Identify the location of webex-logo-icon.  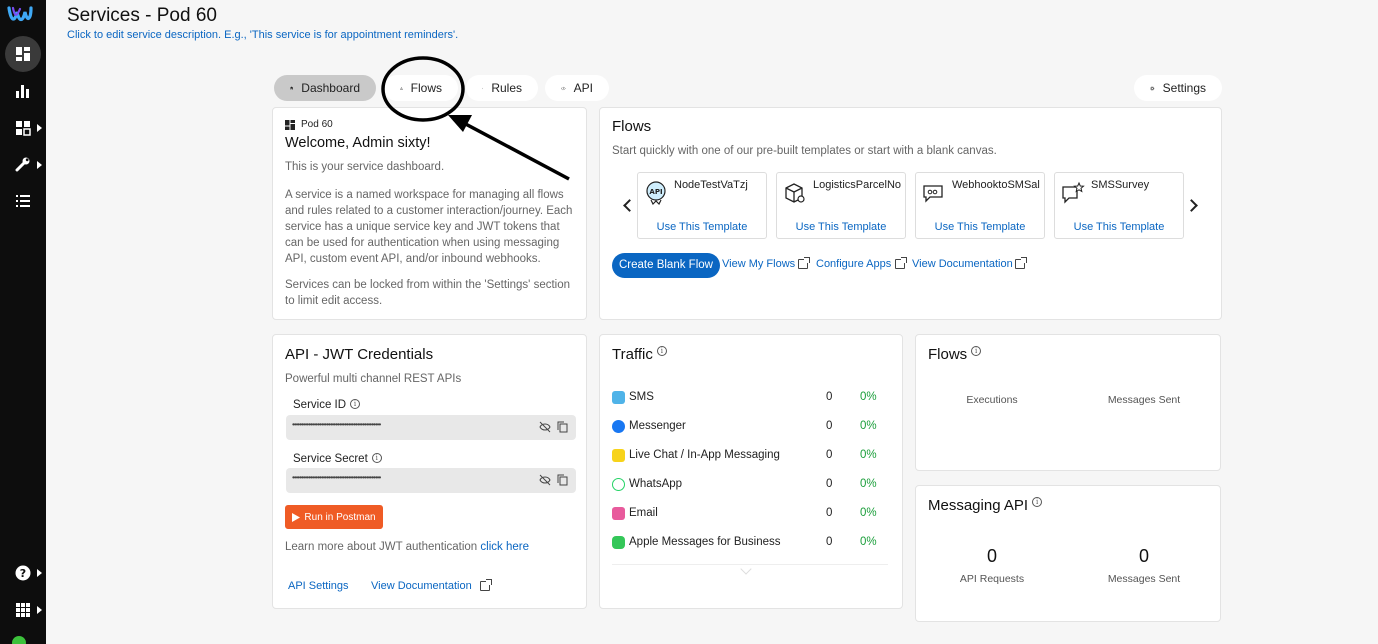
(20, 14).